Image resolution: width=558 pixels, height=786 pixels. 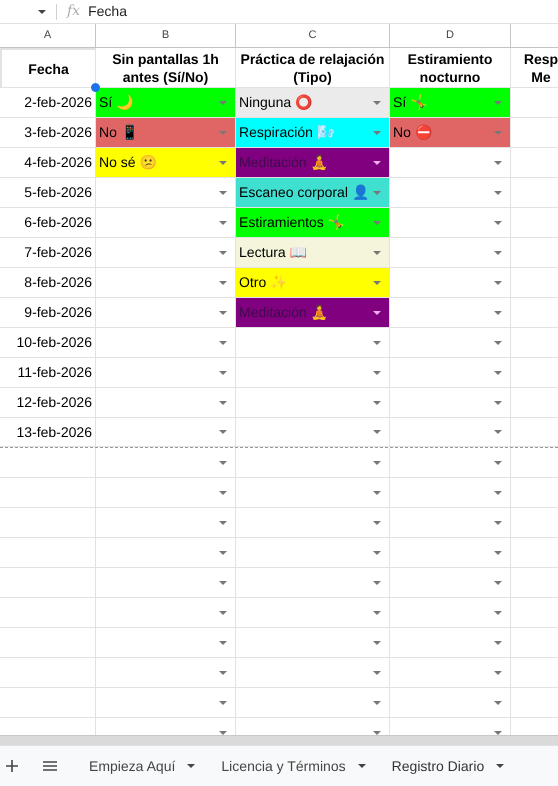 I want to click on add-sheet-icon, so click(x=12, y=766).